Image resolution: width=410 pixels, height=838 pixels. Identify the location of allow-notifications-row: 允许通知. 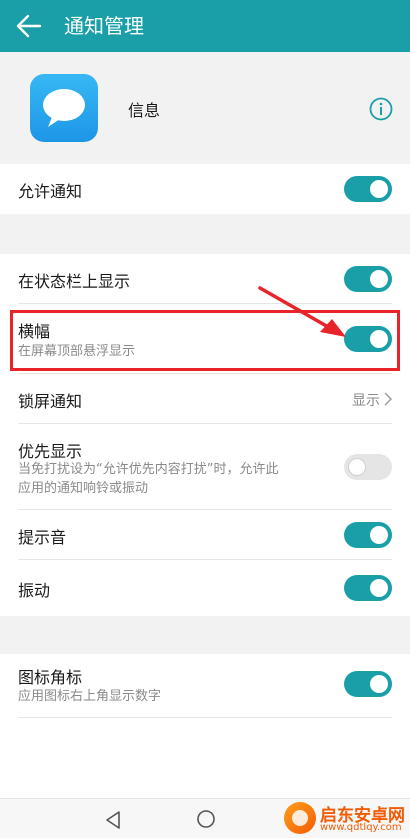
(205, 189).